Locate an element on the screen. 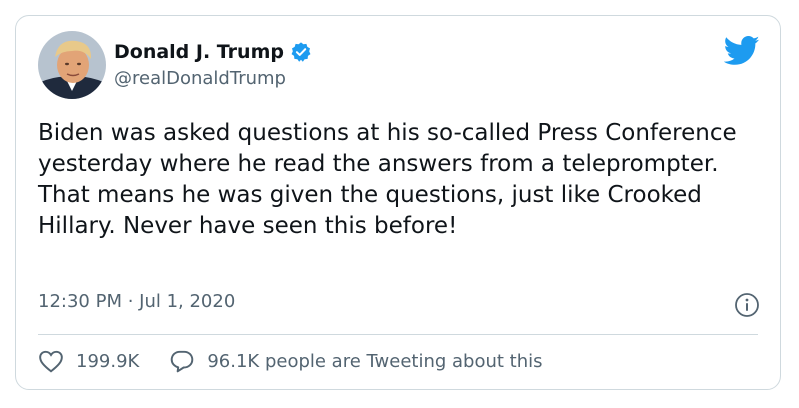 This screenshot has height=408, width=799. tweeting-count: 96.1K people are Tweeting about this is located at coordinates (375, 361).